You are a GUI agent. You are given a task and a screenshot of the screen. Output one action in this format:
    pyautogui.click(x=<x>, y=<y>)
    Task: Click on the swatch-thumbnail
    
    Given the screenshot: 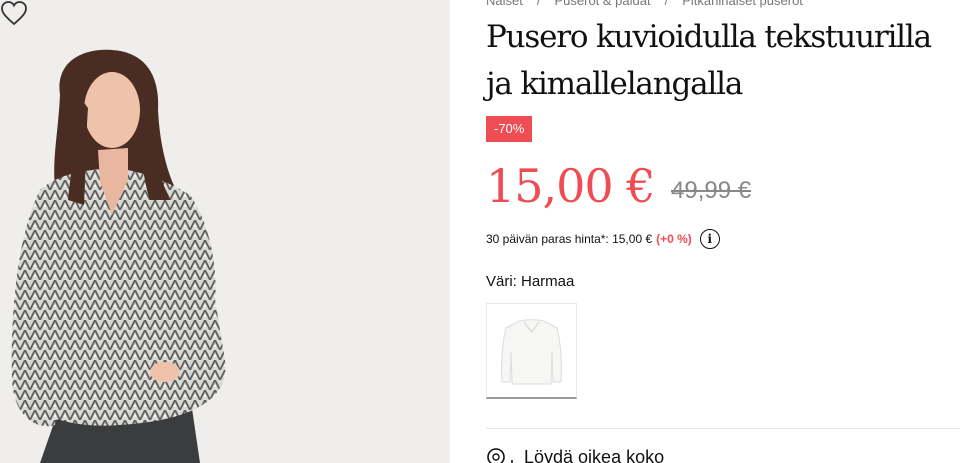 What is the action you would take?
    pyautogui.click(x=531, y=352)
    